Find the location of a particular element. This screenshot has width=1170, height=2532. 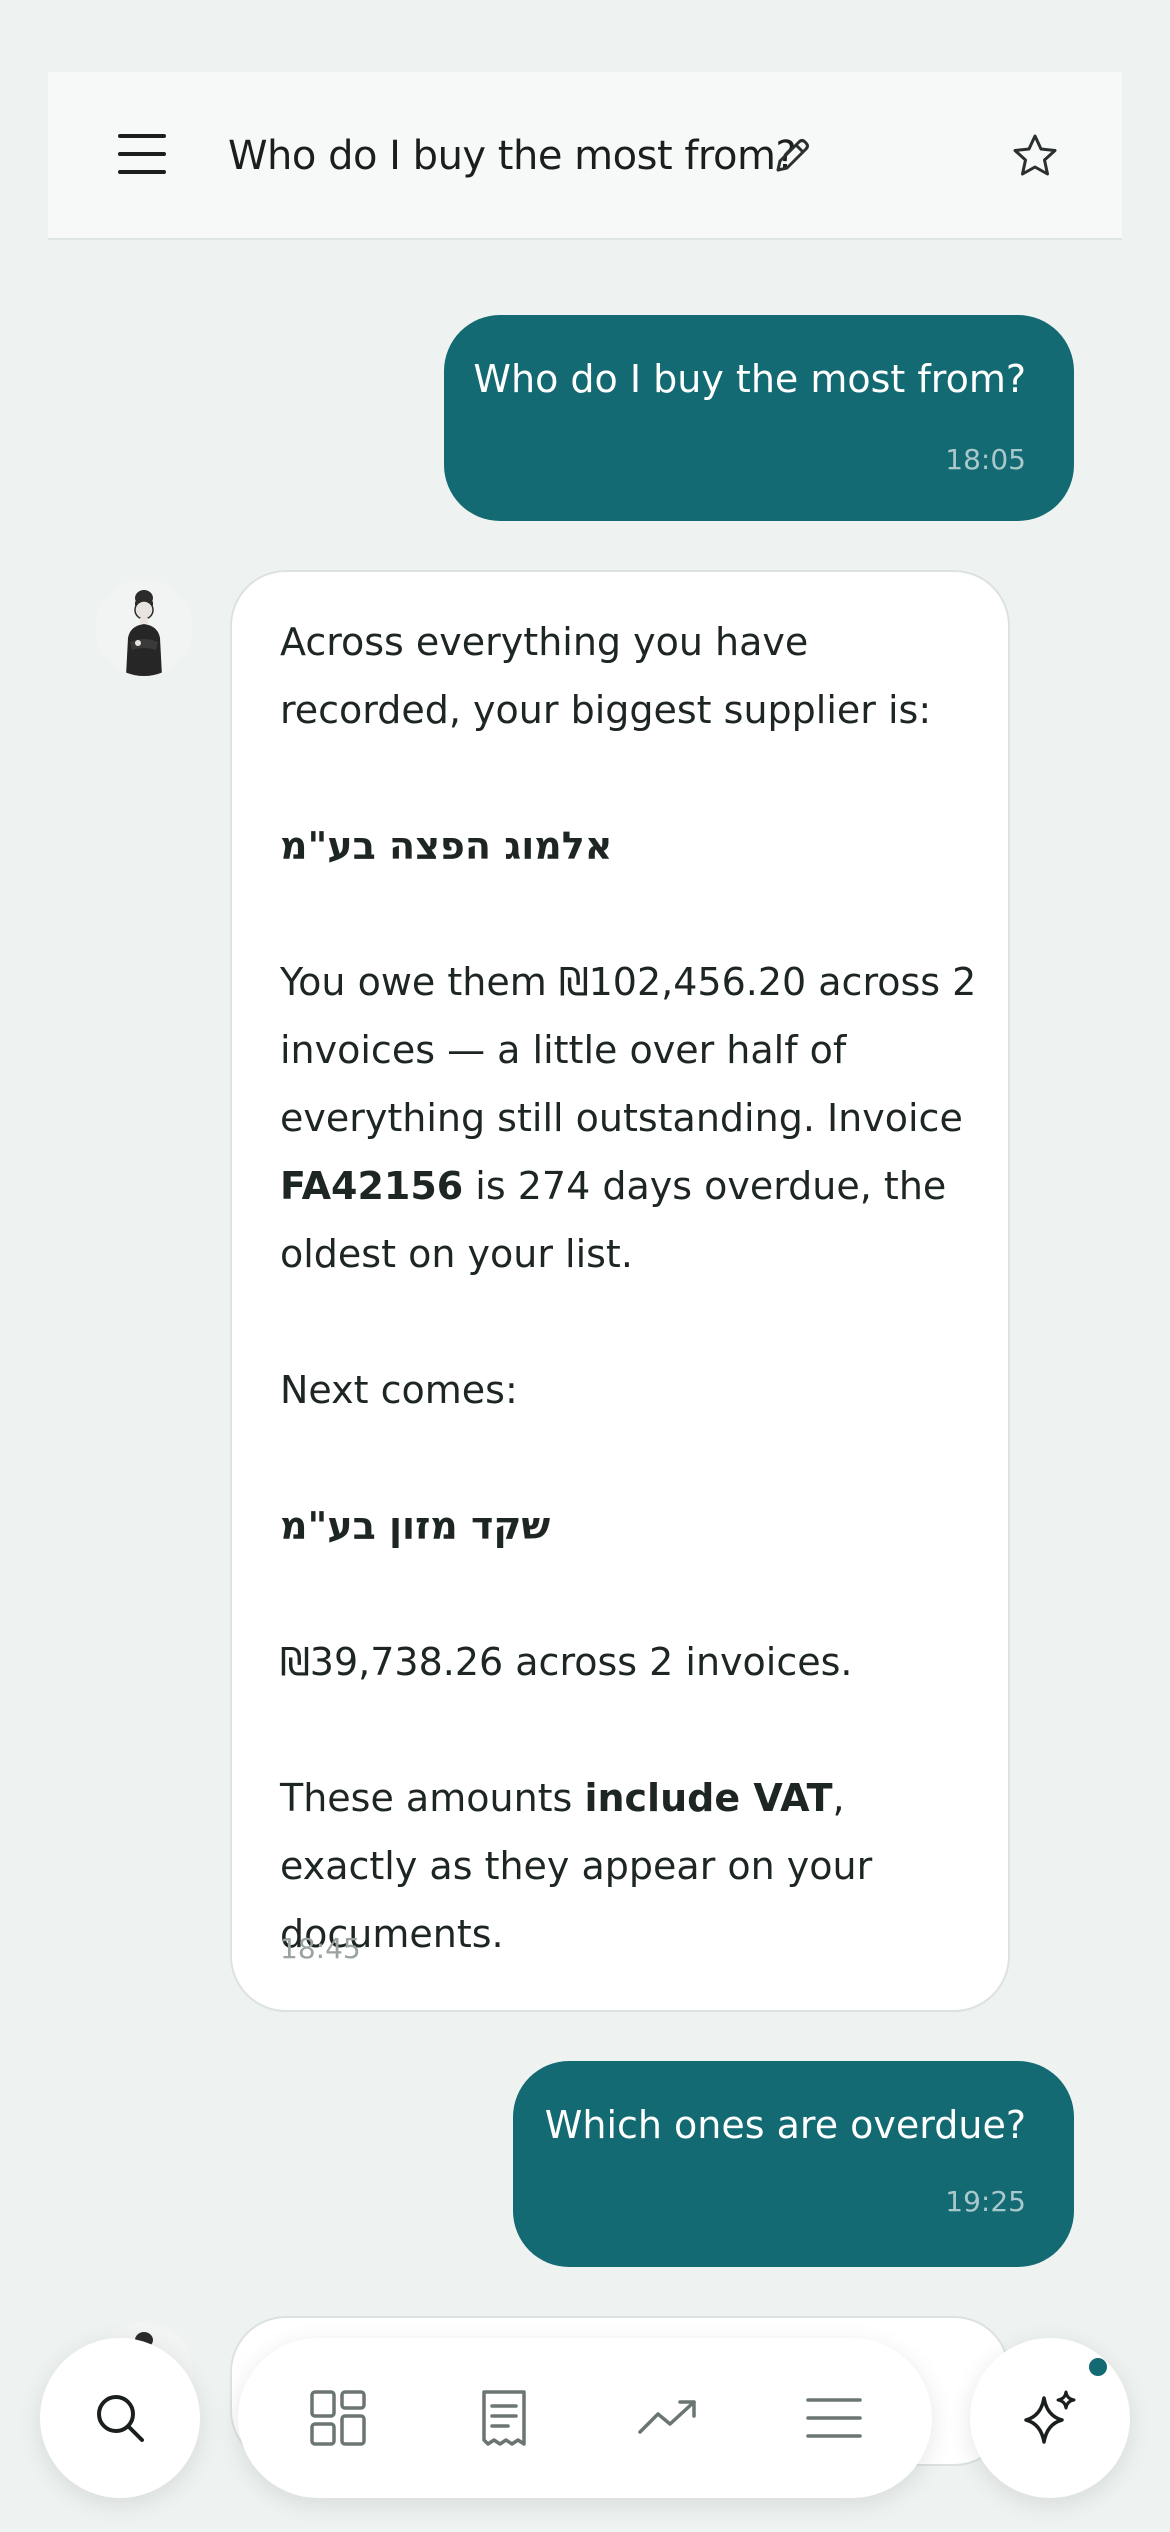

user-message: Which ones are overdue? 19:25 is located at coordinates (793, 2164).